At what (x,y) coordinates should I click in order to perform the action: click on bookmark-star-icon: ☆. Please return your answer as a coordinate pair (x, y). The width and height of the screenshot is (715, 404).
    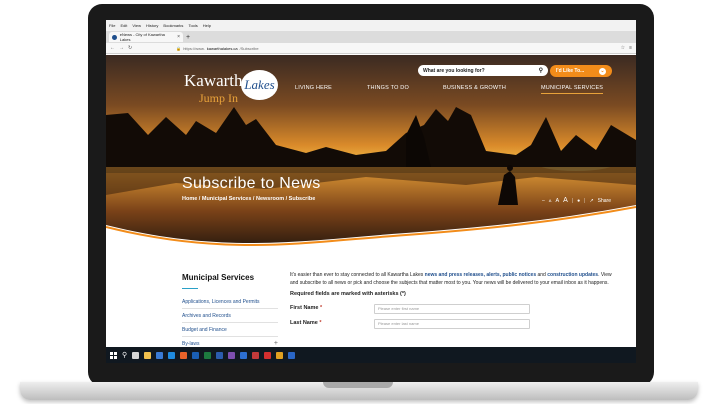
    Looking at the image, I should click on (623, 48).